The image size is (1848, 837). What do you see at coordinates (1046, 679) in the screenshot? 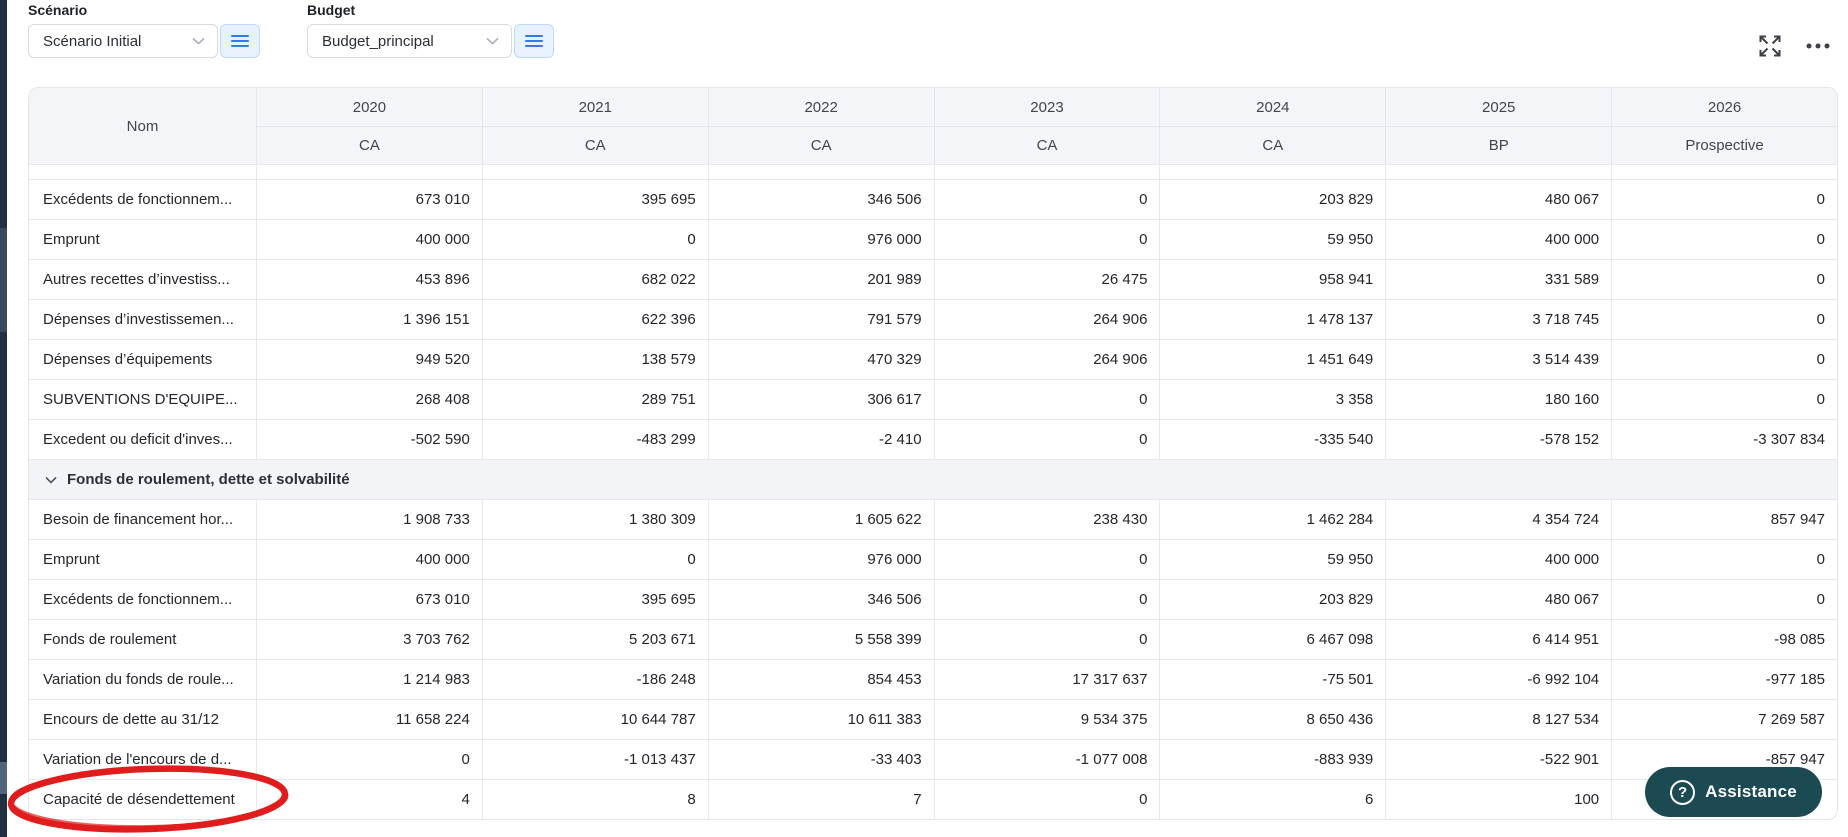
I see `value-cell: 17 317 637` at bounding box center [1046, 679].